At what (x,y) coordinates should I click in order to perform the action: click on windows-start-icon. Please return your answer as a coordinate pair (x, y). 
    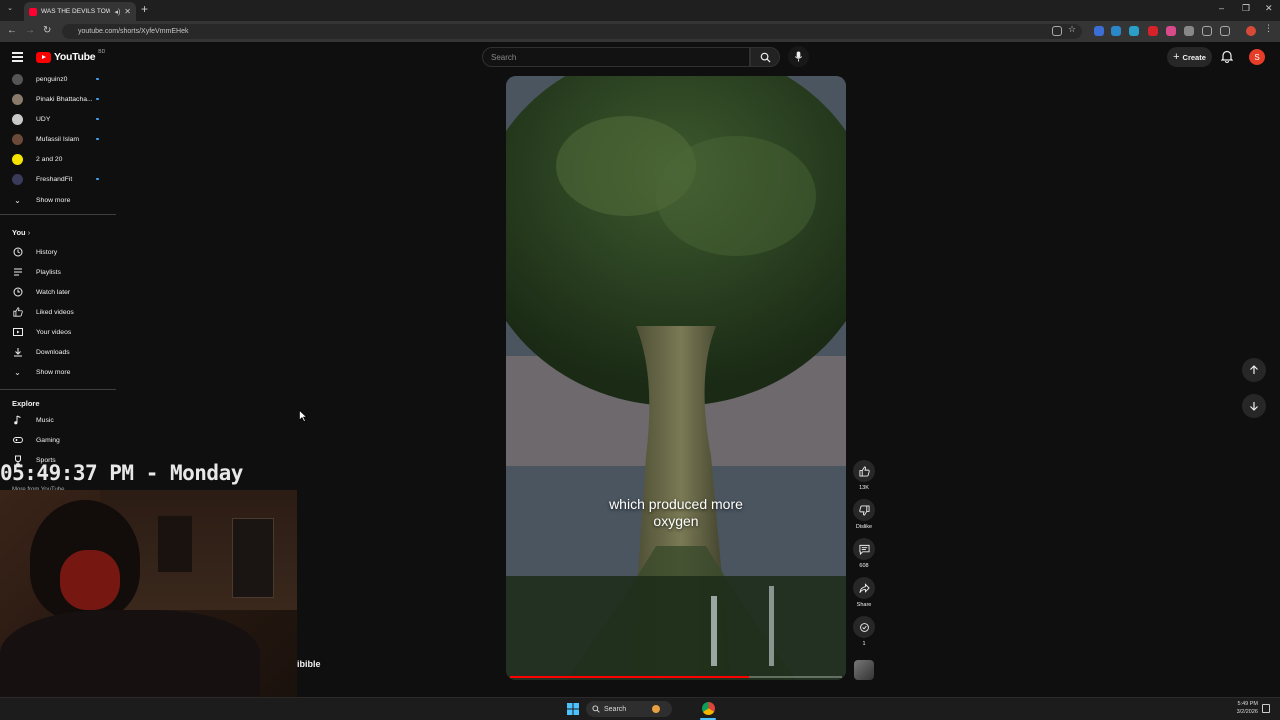
    Looking at the image, I should click on (573, 709).